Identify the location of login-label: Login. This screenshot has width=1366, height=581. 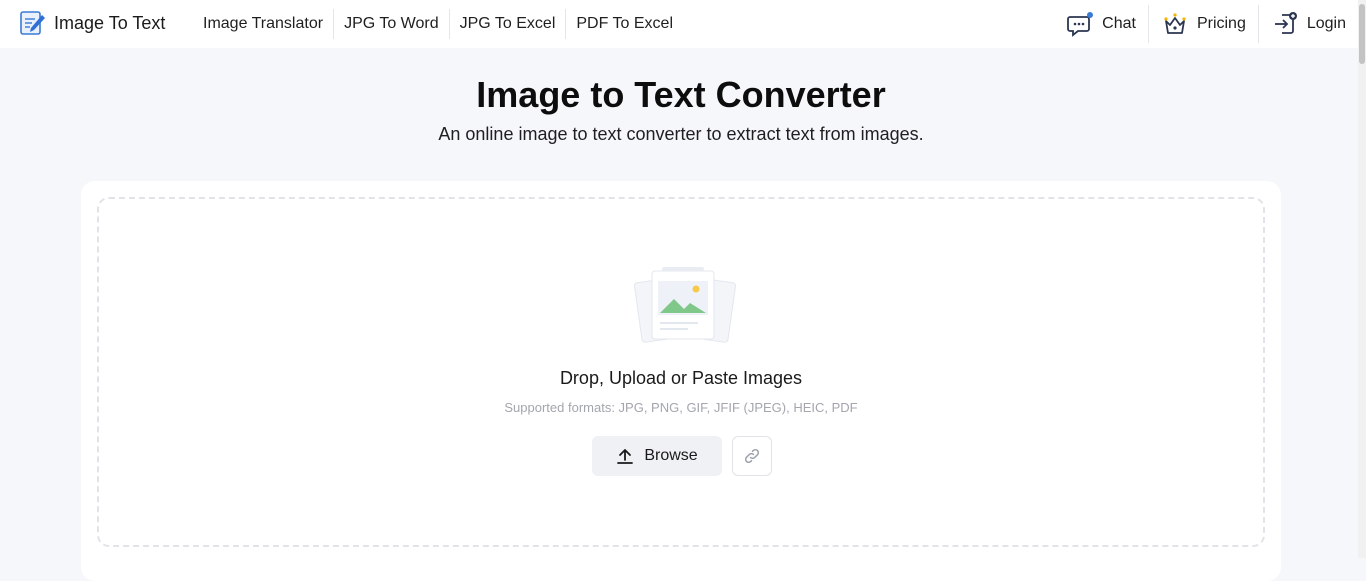
(1326, 23).